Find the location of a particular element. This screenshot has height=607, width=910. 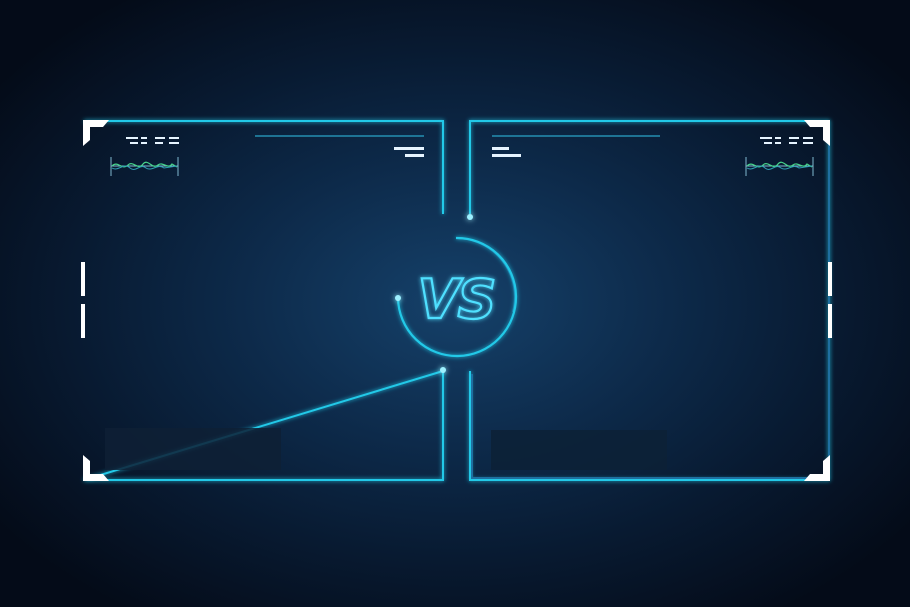

left-waveform-monitor is located at coordinates (144, 166).